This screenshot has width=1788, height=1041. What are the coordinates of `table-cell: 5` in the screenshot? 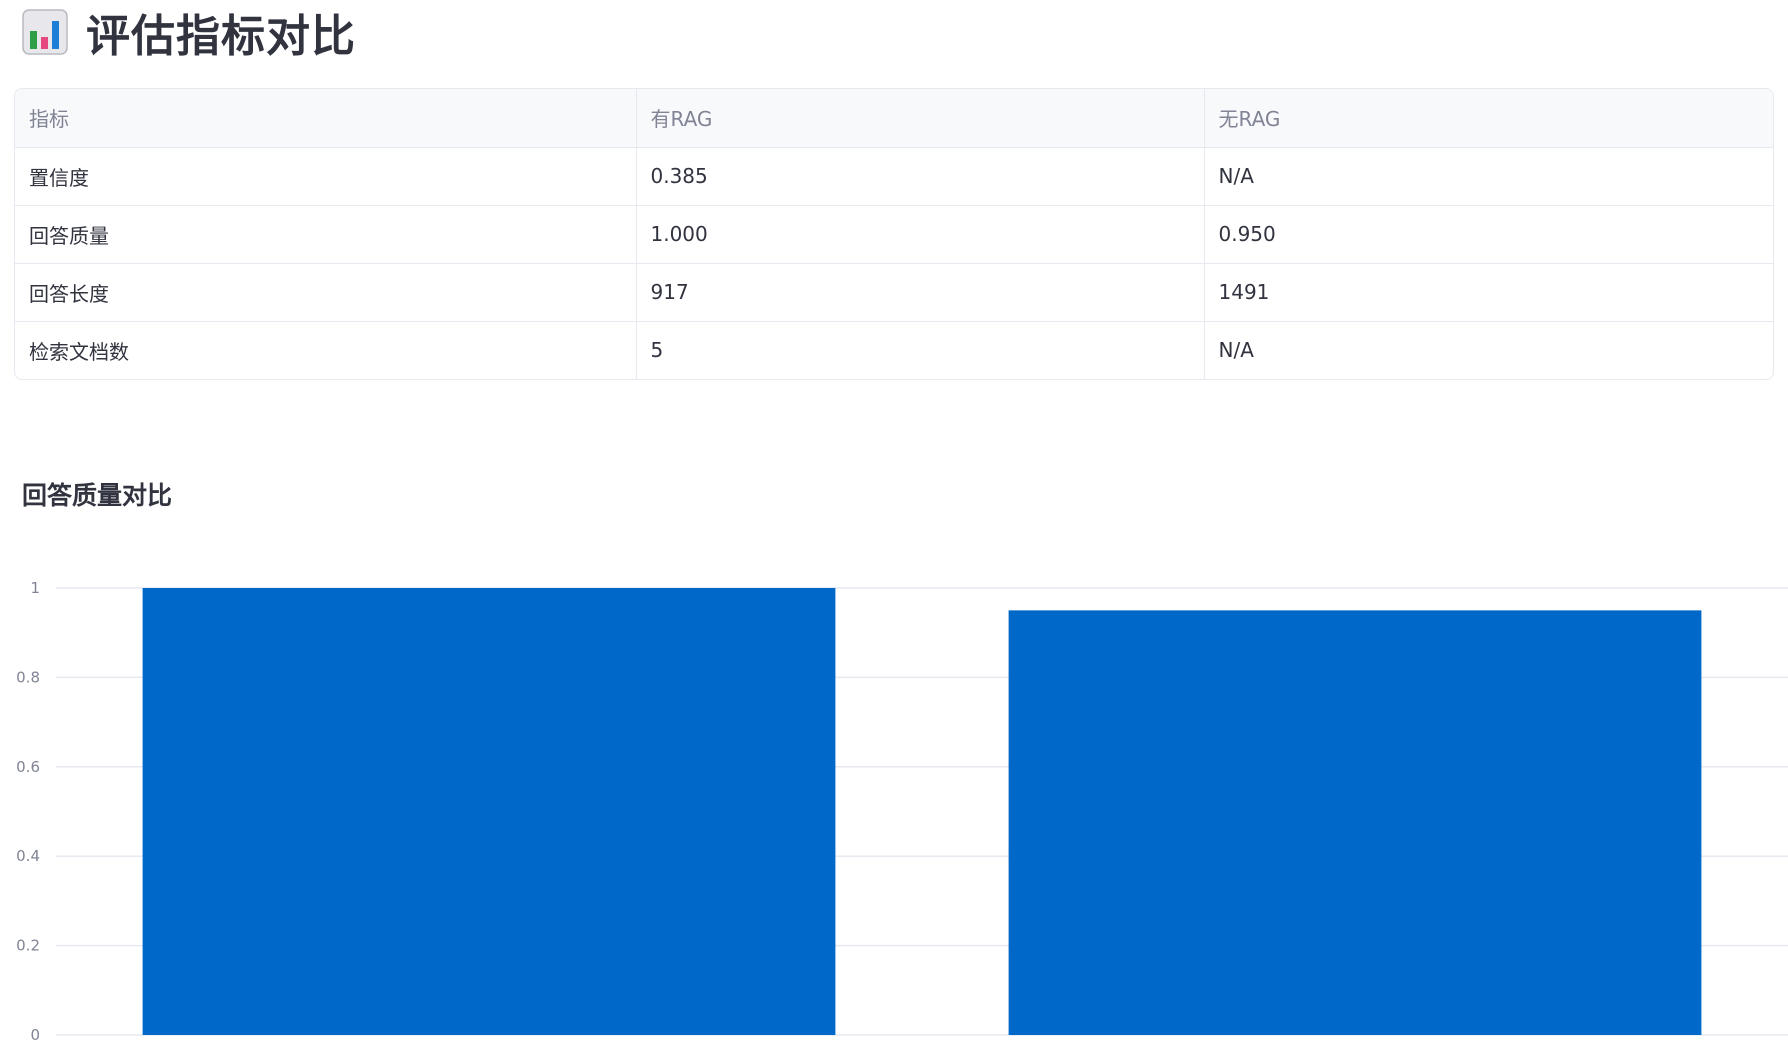 It's located at (920, 350).